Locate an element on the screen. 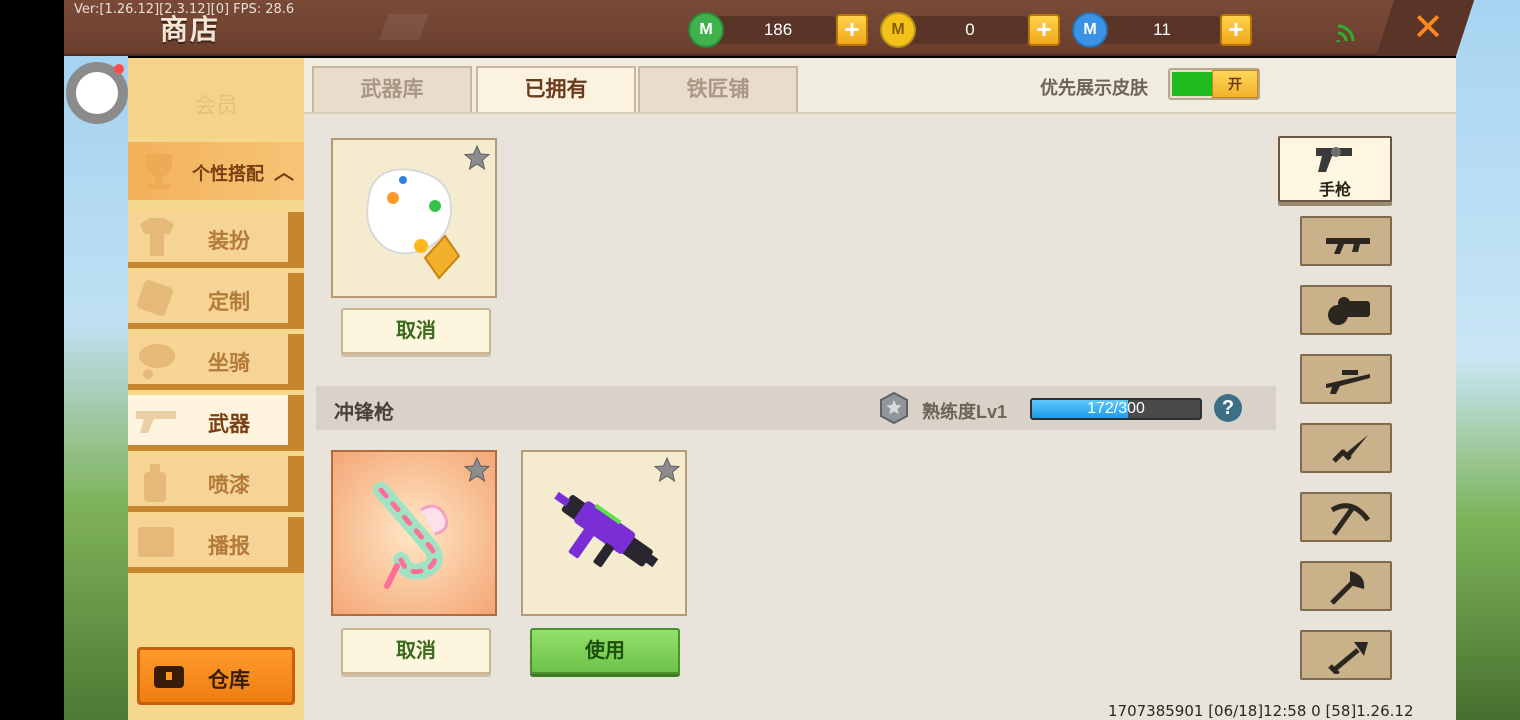 This screenshot has width=1520, height=720. section-title: 冲锋枪 is located at coordinates (364, 413).